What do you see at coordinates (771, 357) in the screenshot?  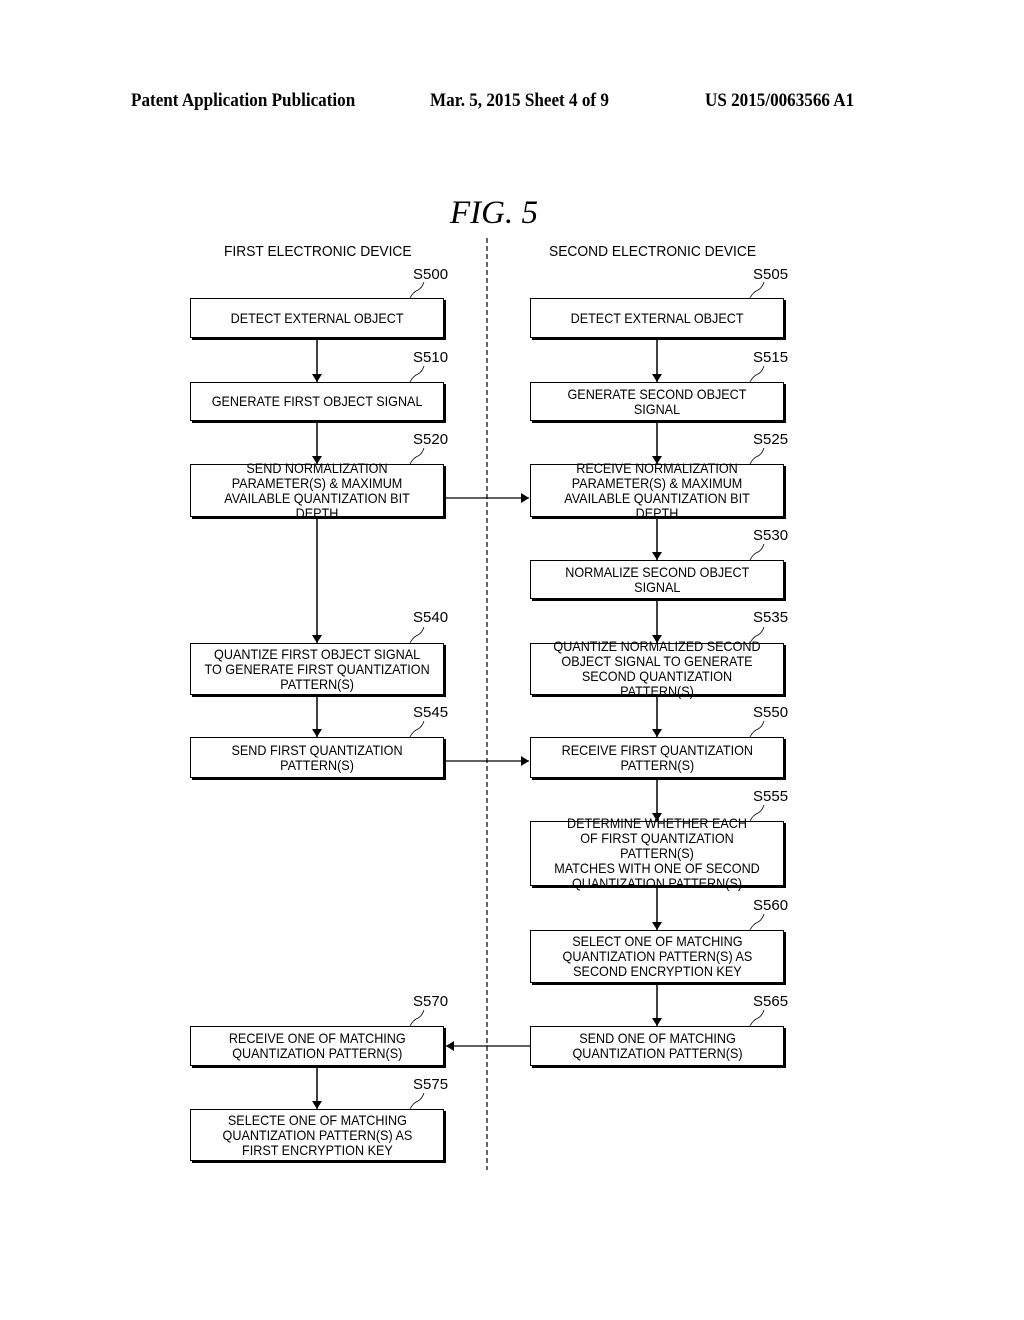 I see `step-label-s515: S515` at bounding box center [771, 357].